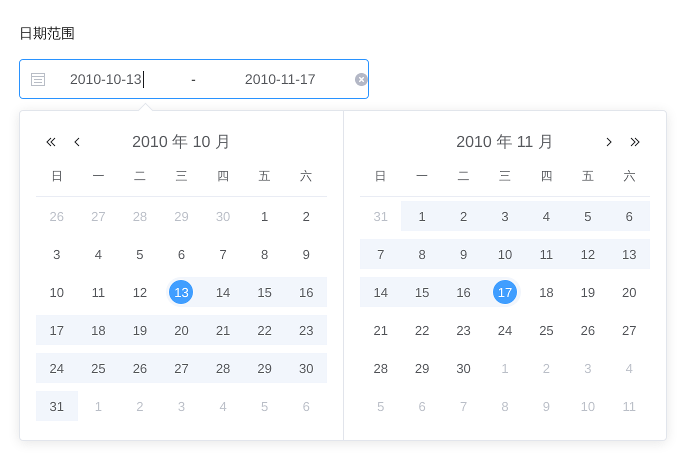 The image size is (690, 461). What do you see at coordinates (280, 79) in the screenshot?
I see `end-date-field: 2010-11-17` at bounding box center [280, 79].